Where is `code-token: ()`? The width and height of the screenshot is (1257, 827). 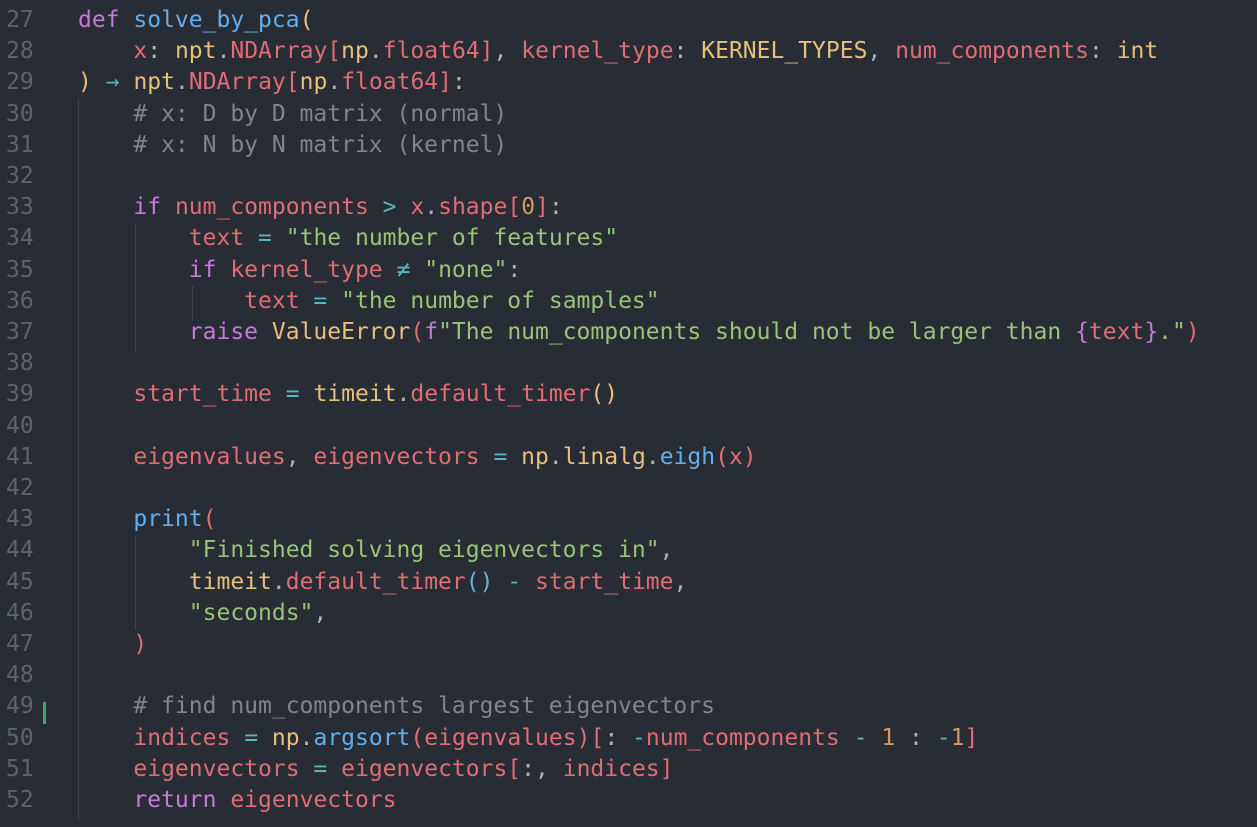 code-token: () is located at coordinates (604, 394).